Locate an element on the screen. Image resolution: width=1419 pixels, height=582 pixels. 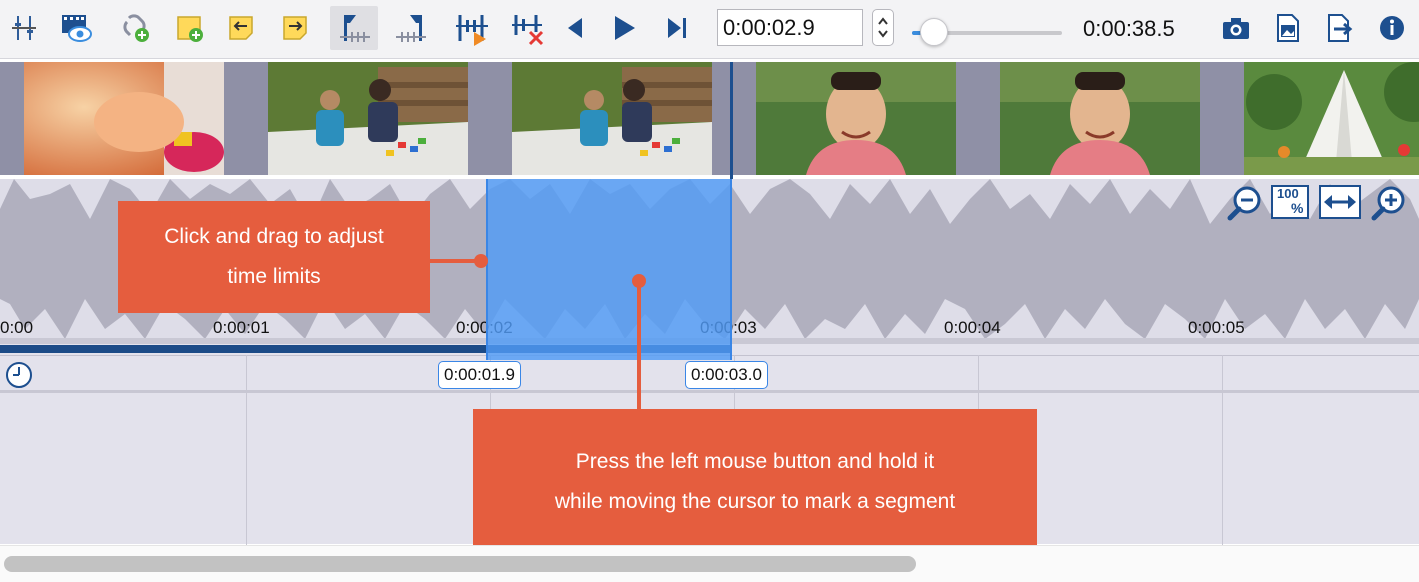
selection-start-time: 0:00:01.9 is located at coordinates (479, 375).